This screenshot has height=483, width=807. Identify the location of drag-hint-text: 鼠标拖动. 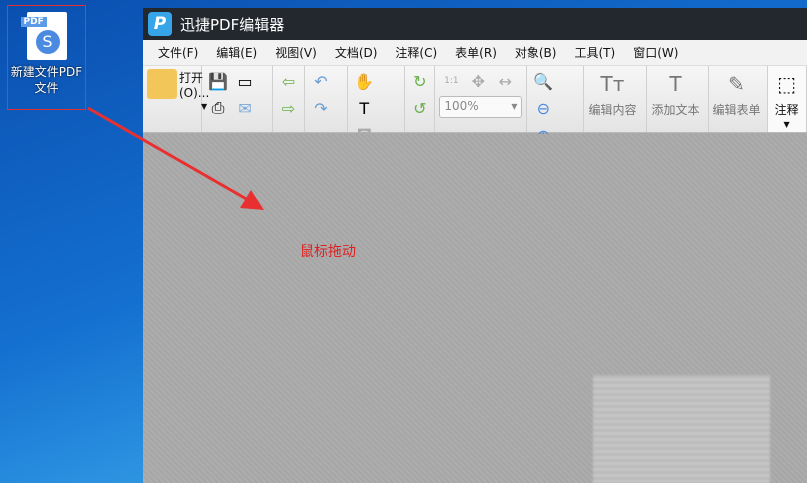
(328, 252).